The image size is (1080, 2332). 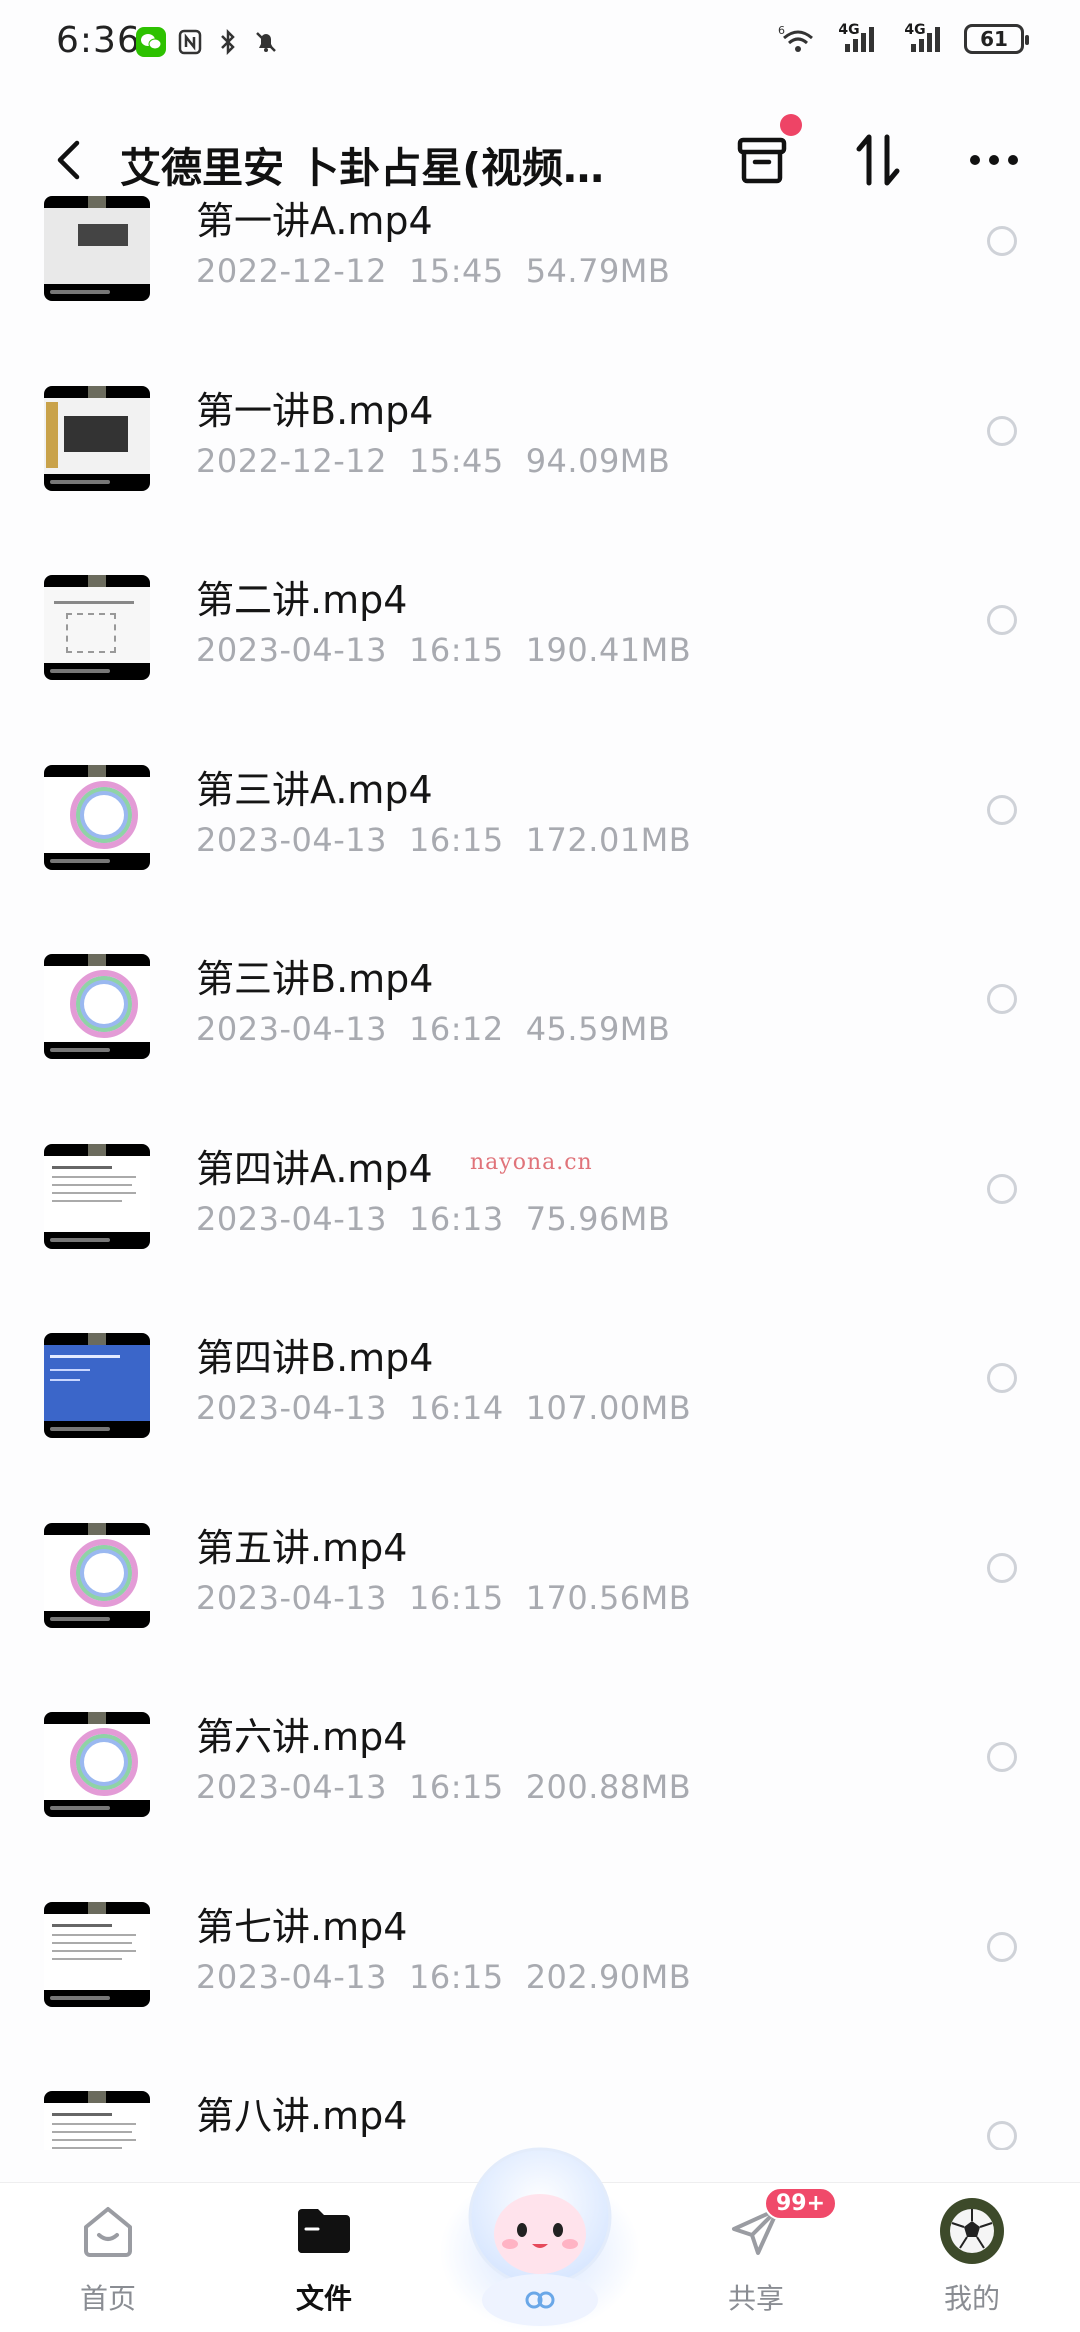 What do you see at coordinates (323, 2298) in the screenshot?
I see `nav-files-label: 文件` at bounding box center [323, 2298].